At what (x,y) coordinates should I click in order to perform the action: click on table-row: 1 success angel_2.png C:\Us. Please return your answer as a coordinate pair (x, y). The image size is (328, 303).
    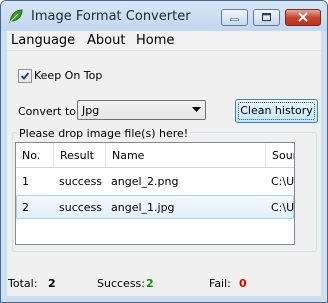
    Looking at the image, I should click on (155, 181).